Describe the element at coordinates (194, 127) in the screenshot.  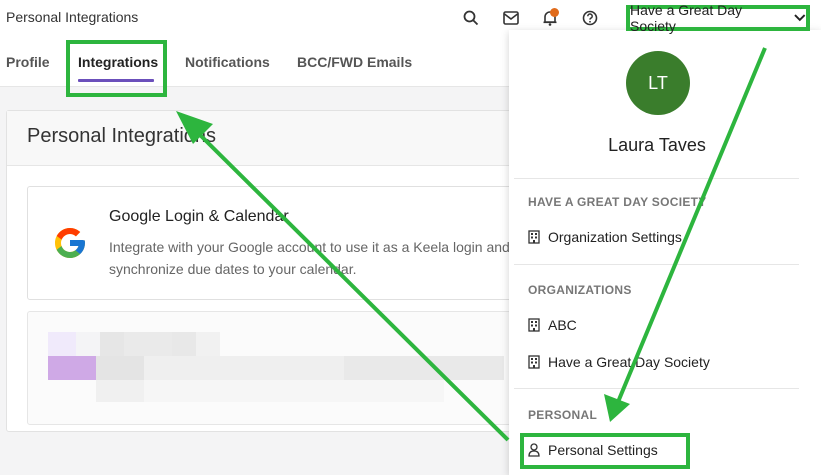
I see `arrow-head-to-tab` at that location.